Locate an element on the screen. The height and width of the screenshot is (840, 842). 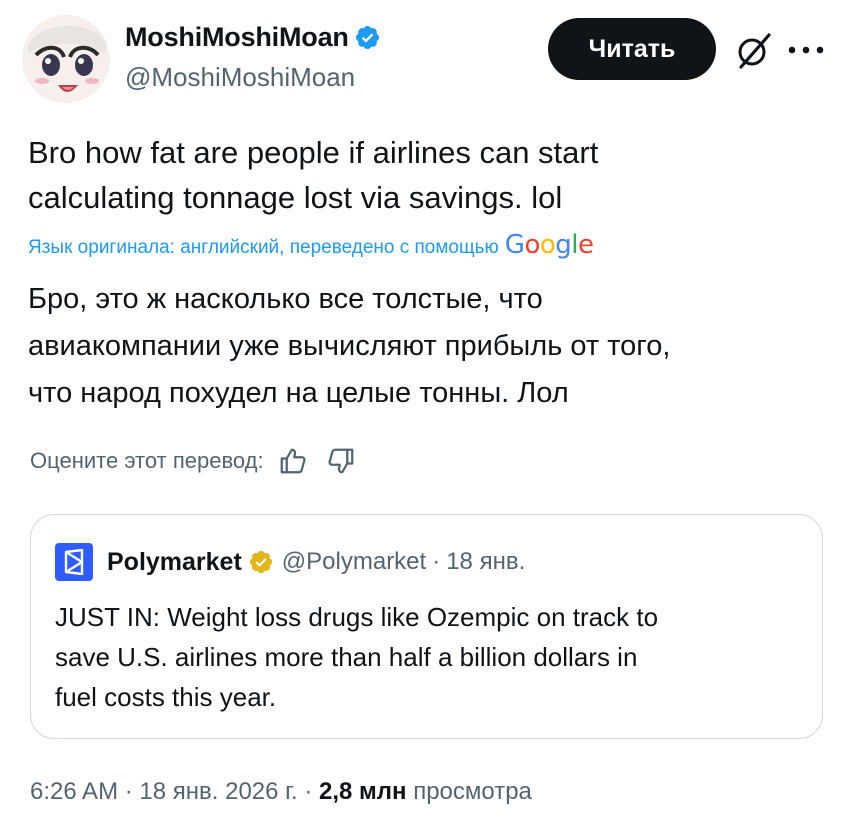
quoted-tweet-date: 18 янв. is located at coordinates (485, 562).